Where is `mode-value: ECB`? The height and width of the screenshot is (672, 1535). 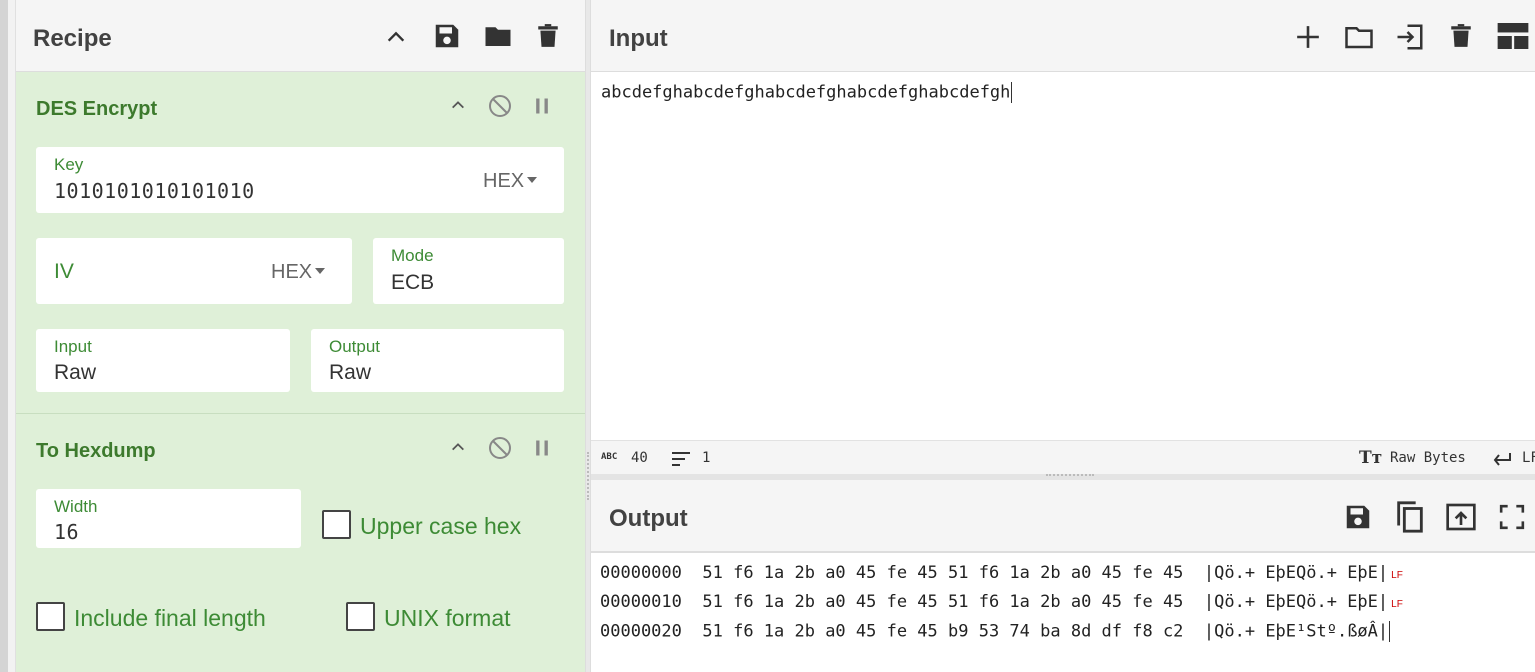 mode-value: ECB is located at coordinates (413, 282).